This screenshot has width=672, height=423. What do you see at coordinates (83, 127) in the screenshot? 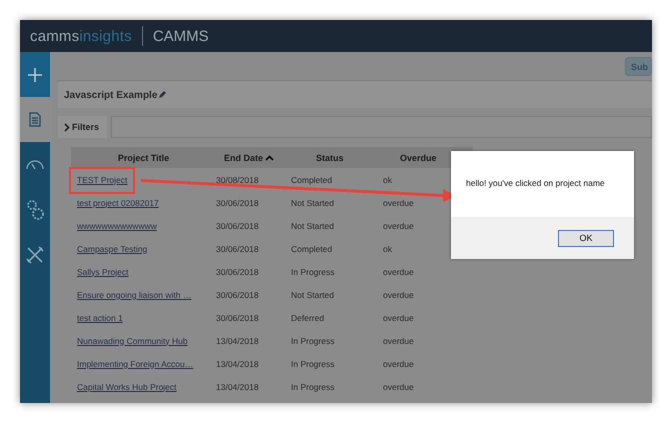
I see `filters-toggle: Filters` at bounding box center [83, 127].